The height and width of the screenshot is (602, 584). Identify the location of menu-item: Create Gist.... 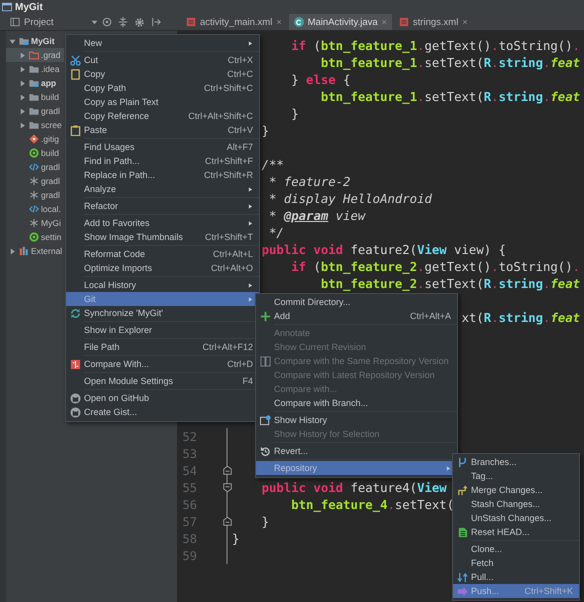
(162, 412).